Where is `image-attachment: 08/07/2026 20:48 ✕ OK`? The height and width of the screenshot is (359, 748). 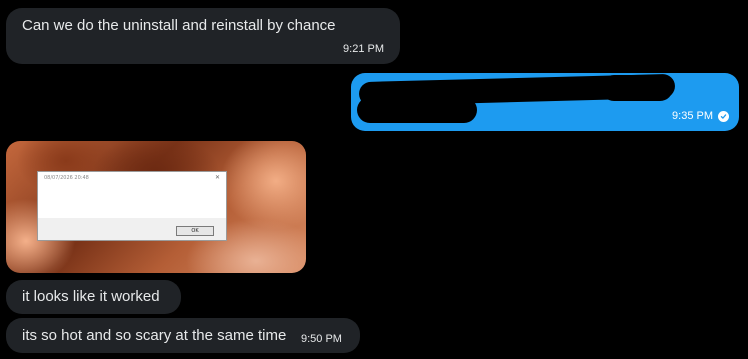 image-attachment: 08/07/2026 20:48 ✕ OK is located at coordinates (156, 207).